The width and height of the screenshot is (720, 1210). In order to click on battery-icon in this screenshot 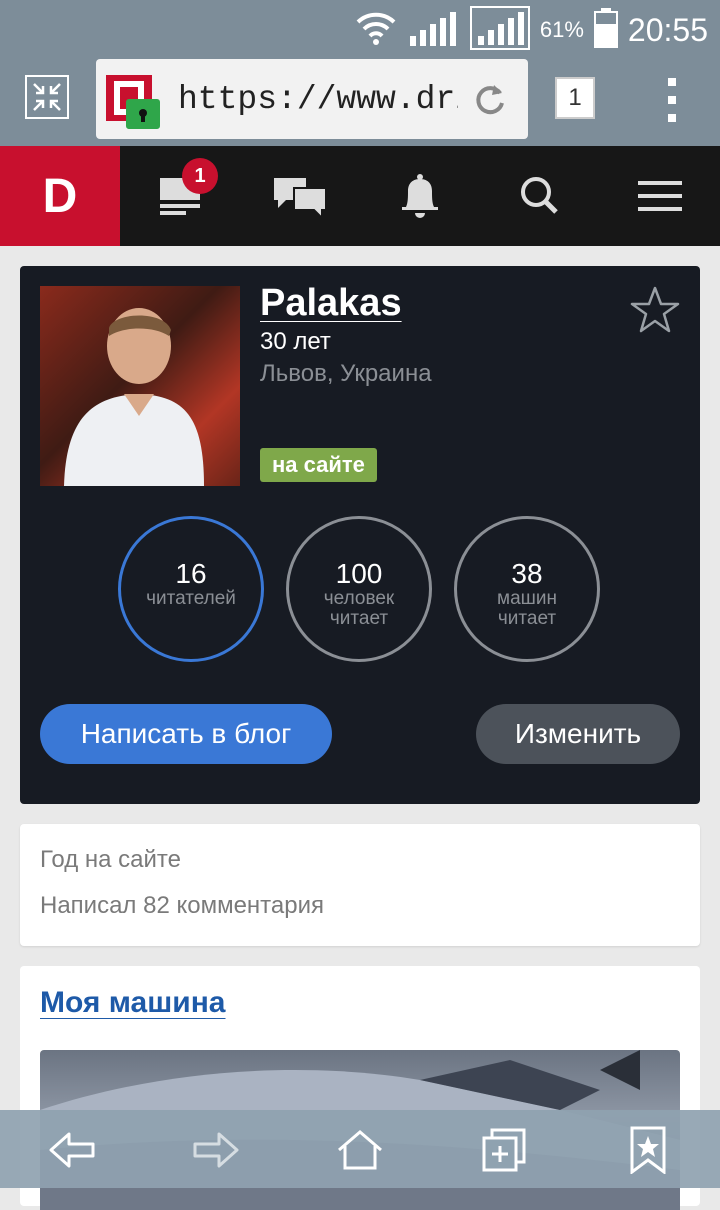, I will do `click(605, 30)`.